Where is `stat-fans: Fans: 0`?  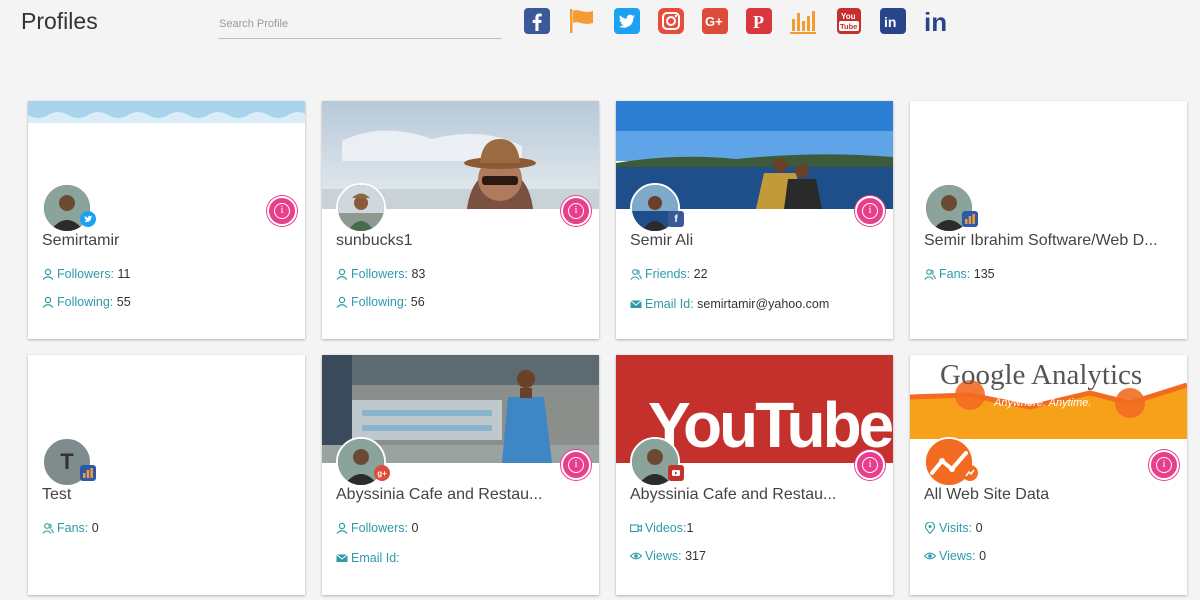 stat-fans: Fans: 0 is located at coordinates (70, 528).